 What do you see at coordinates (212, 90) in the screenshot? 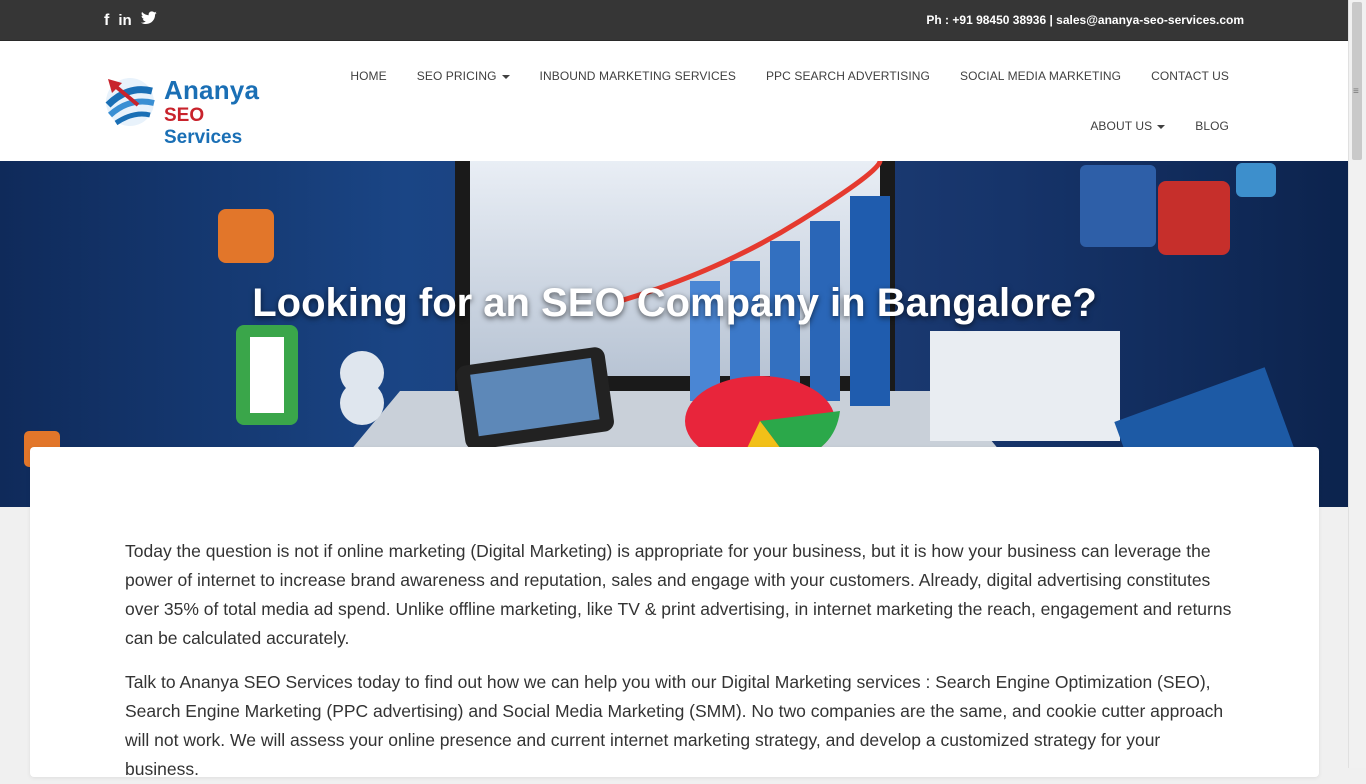
I see `logo-text-ananya: Ananya` at bounding box center [212, 90].